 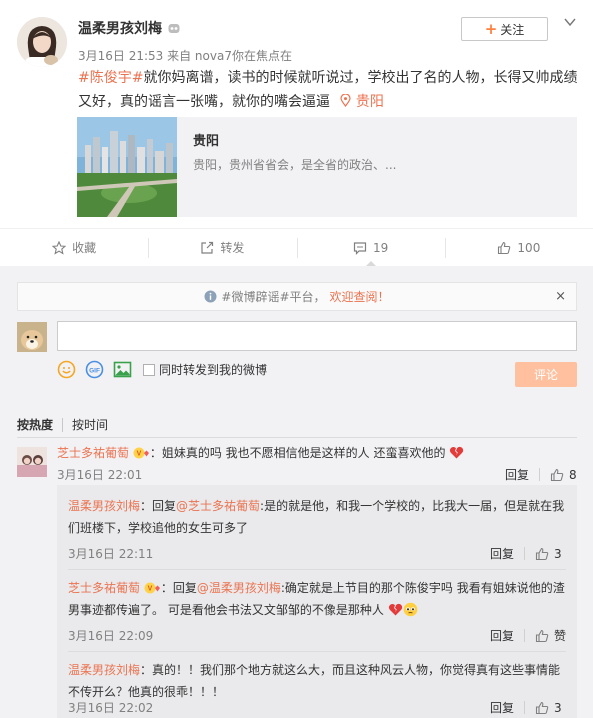 I want to click on location-label: 贵阳, so click(x=369, y=102).